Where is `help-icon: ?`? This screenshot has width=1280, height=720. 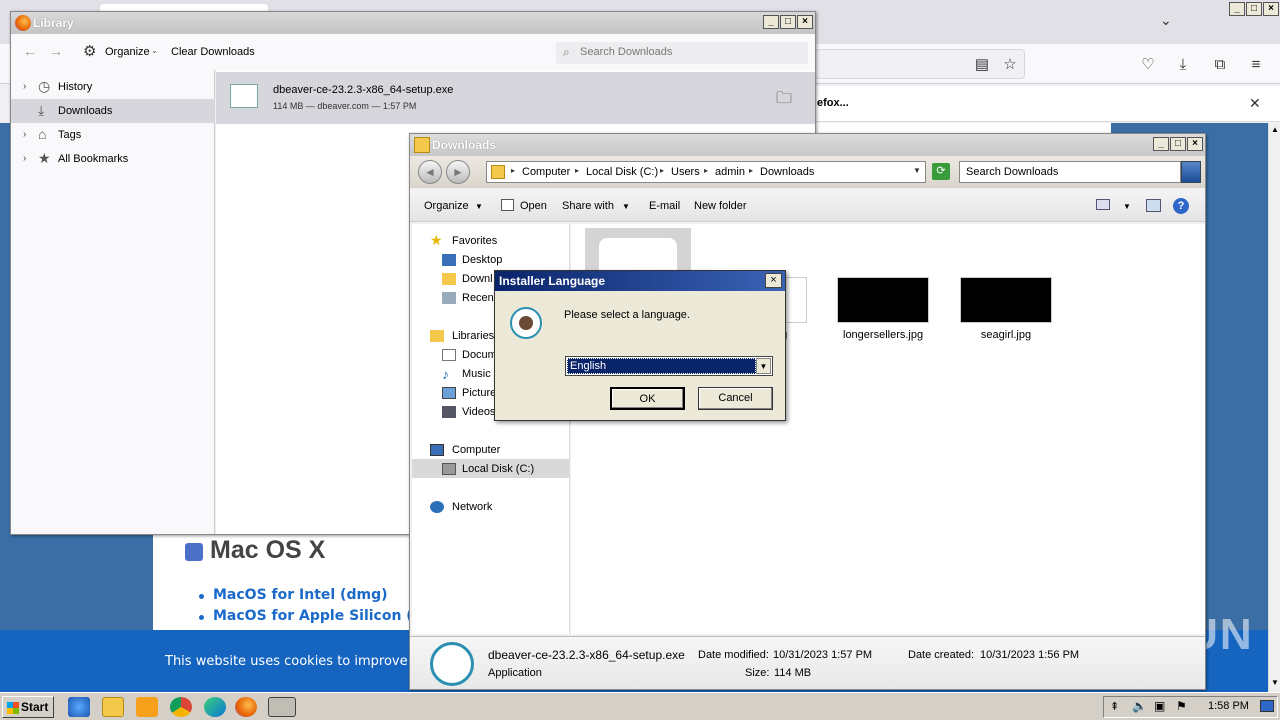
help-icon: ? is located at coordinates (1181, 206).